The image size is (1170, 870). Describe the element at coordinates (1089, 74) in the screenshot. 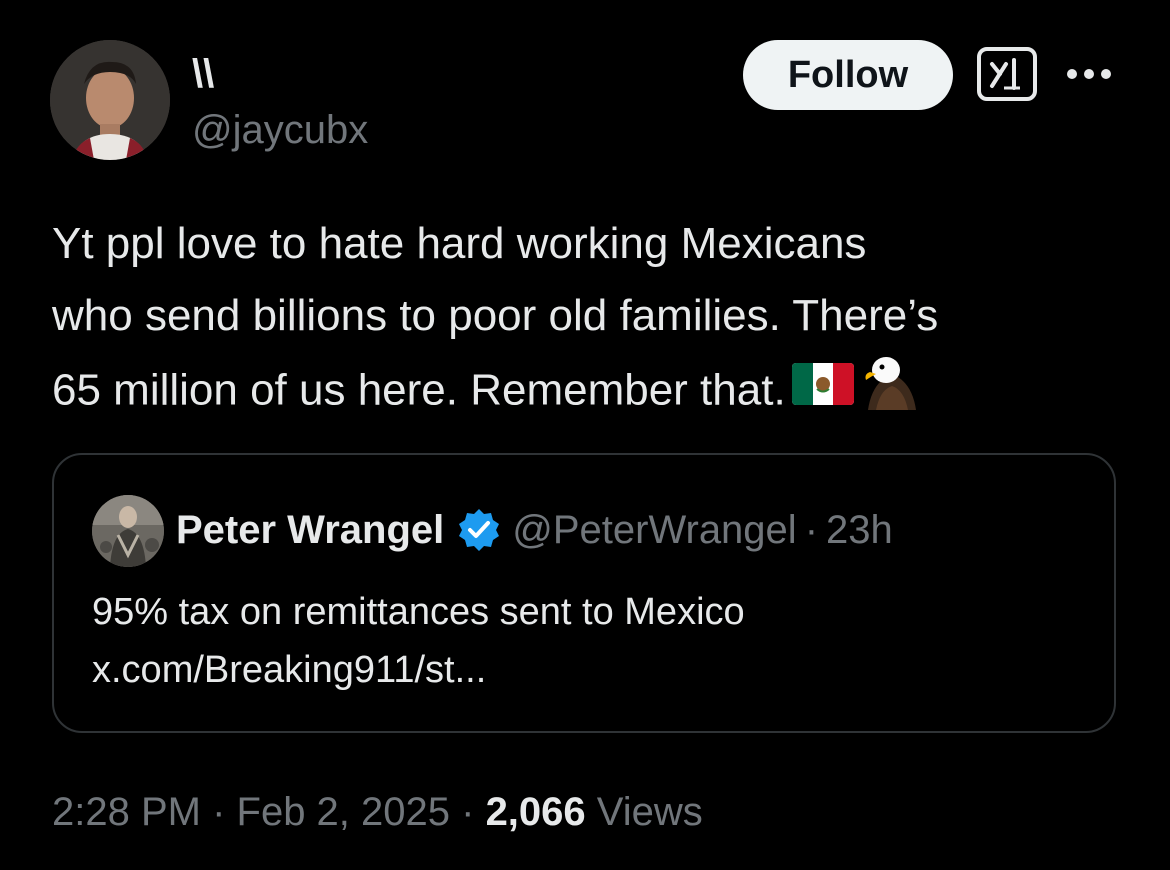

I see `more-dots-icon` at that location.